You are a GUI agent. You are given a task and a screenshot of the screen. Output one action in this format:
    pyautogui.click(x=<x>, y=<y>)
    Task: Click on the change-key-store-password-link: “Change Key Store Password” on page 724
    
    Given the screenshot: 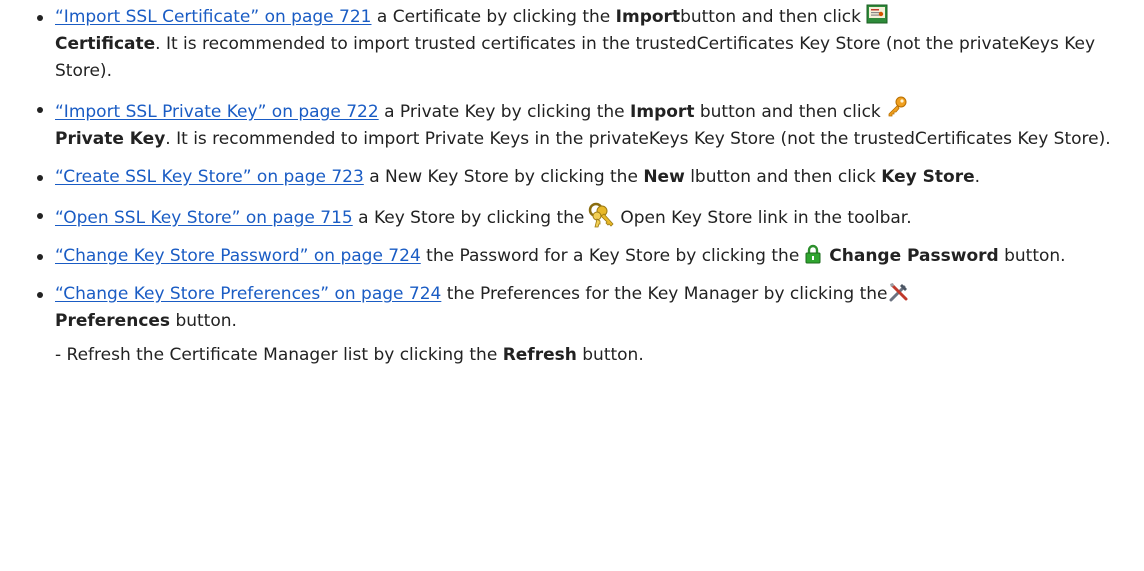 What is the action you would take?
    pyautogui.click(x=238, y=256)
    